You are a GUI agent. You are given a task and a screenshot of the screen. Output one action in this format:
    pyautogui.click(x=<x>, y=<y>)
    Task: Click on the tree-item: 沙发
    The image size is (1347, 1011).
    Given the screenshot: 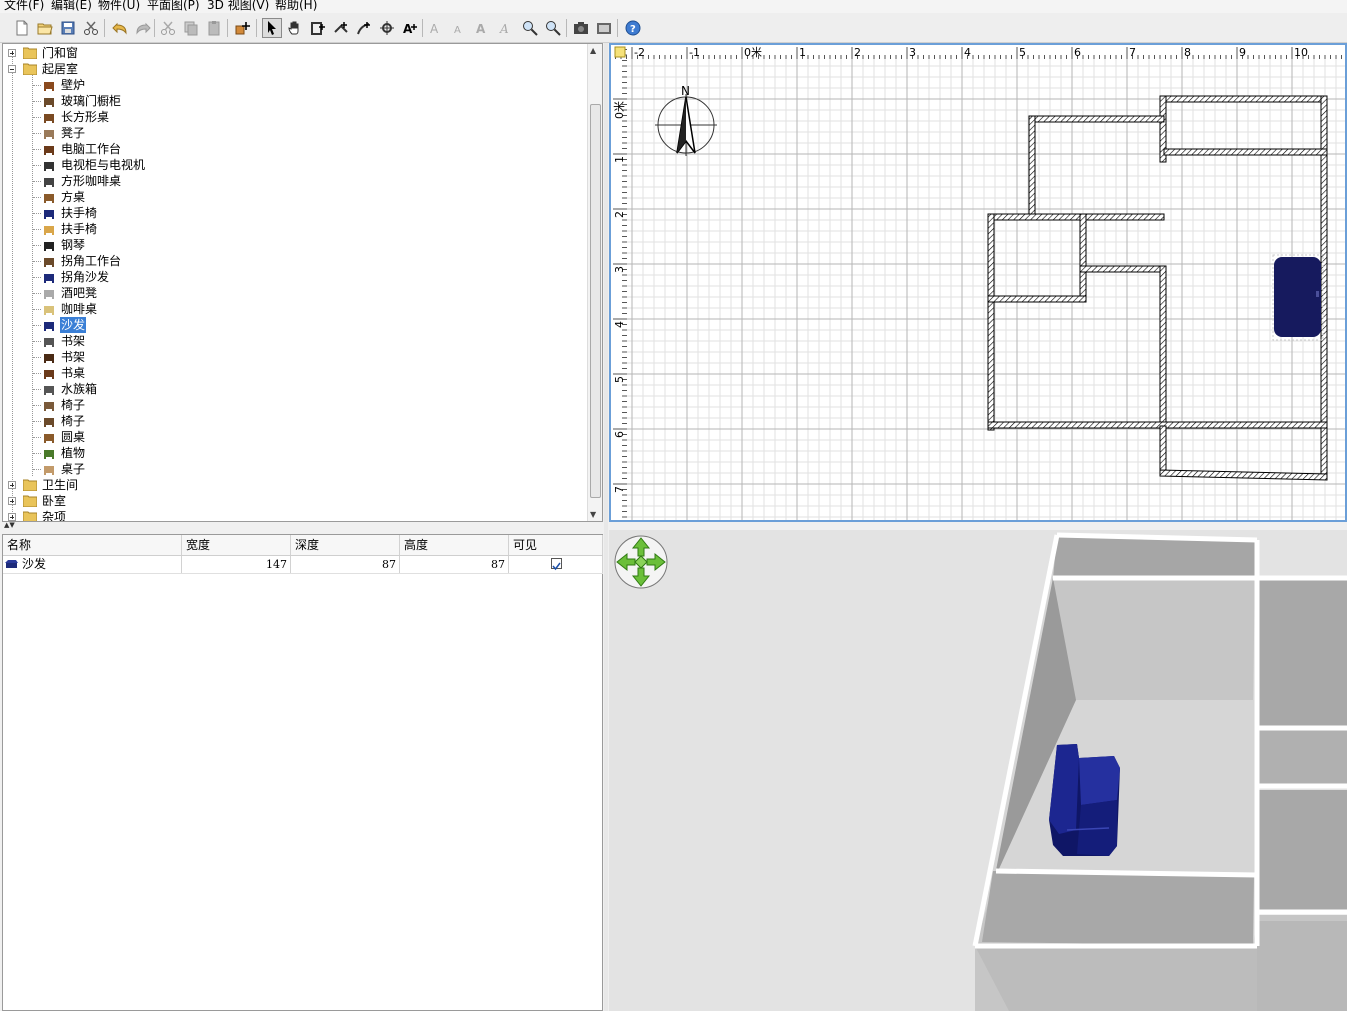 What is the action you would take?
    pyautogui.click(x=283, y=325)
    